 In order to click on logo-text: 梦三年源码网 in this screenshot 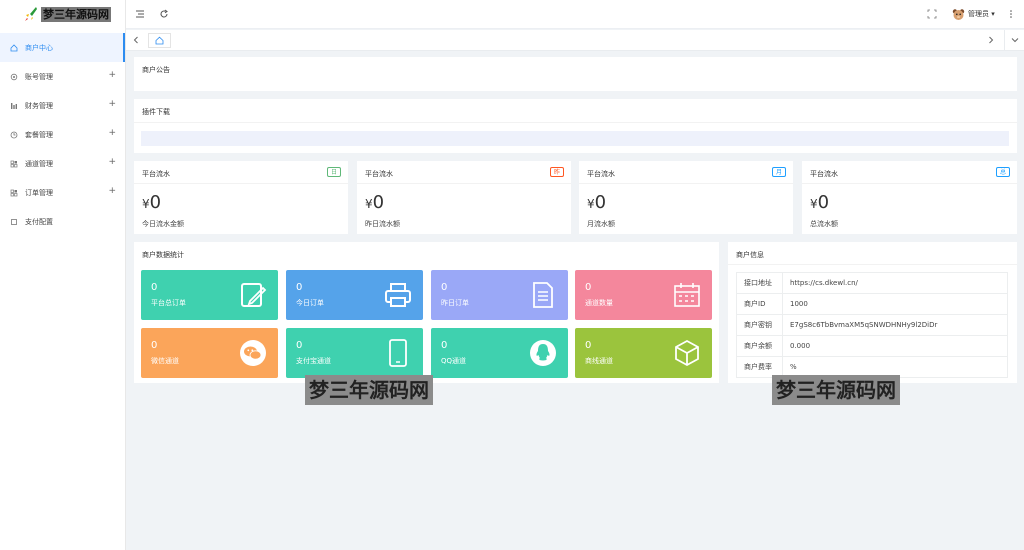, I will do `click(76, 14)`.